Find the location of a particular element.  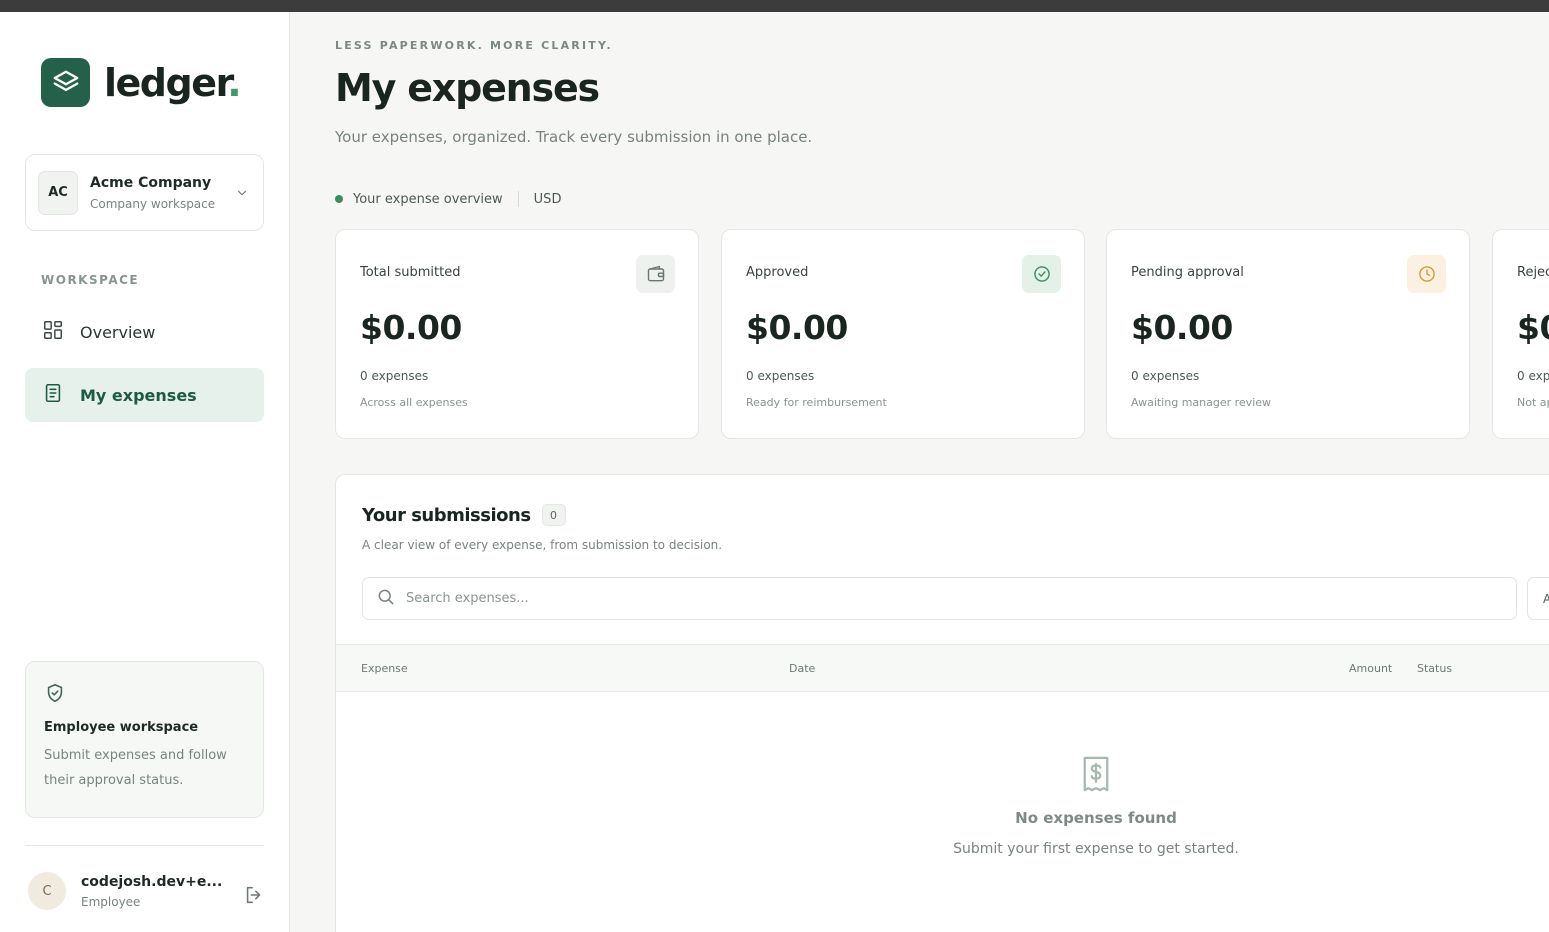

receipt-dollar-icon is located at coordinates (942, 774).